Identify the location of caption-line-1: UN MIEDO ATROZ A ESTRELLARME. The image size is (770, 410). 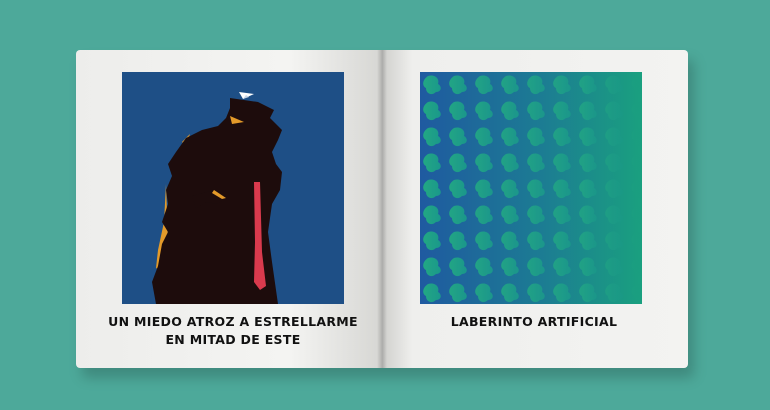
(233, 321).